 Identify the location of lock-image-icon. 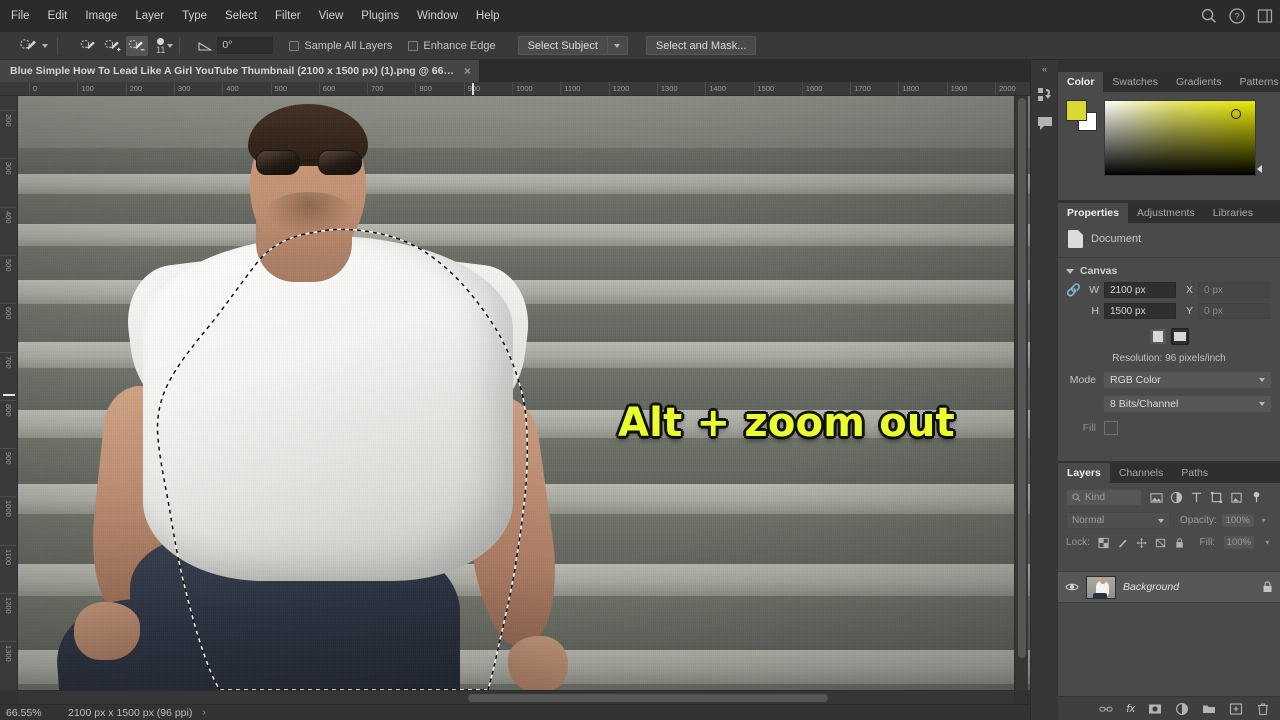
(1122, 543).